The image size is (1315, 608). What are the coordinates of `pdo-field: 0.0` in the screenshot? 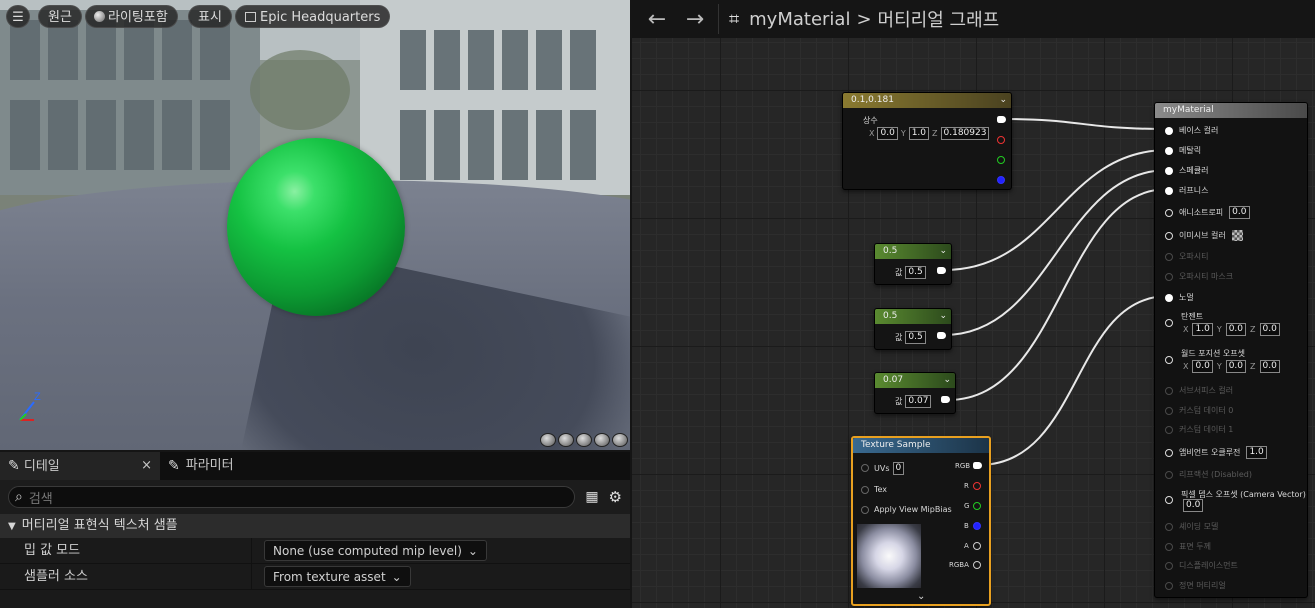 It's located at (1193, 505).